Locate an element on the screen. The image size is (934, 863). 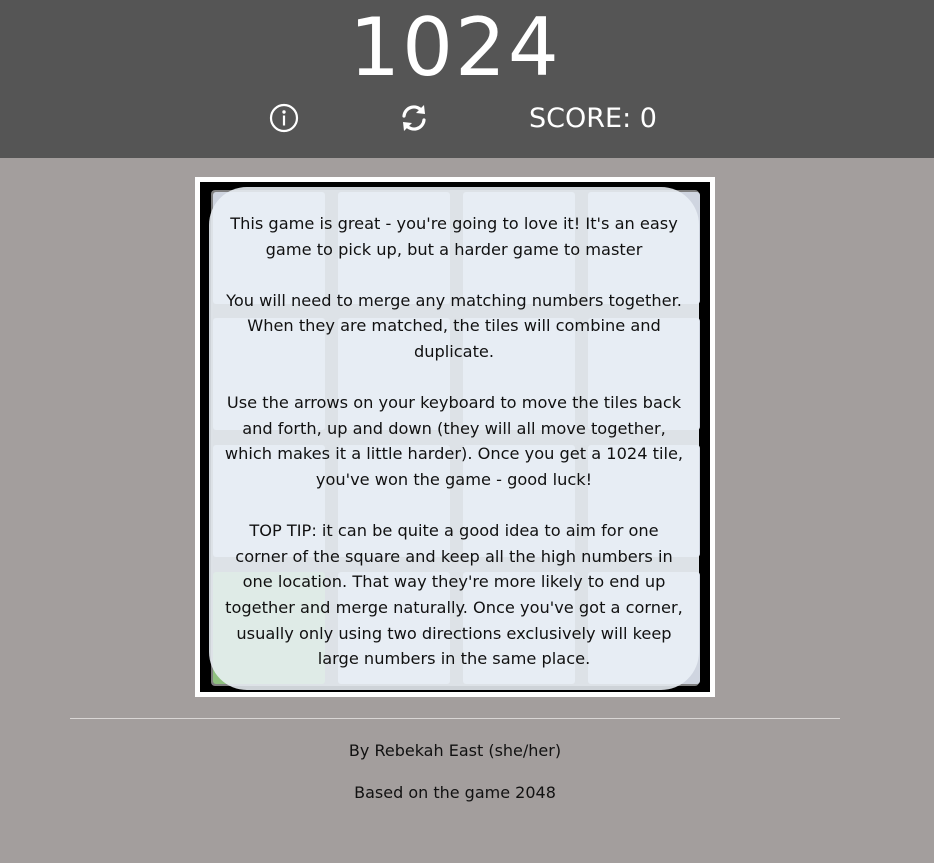
score-display: SCORE: 0 is located at coordinates (593, 118).